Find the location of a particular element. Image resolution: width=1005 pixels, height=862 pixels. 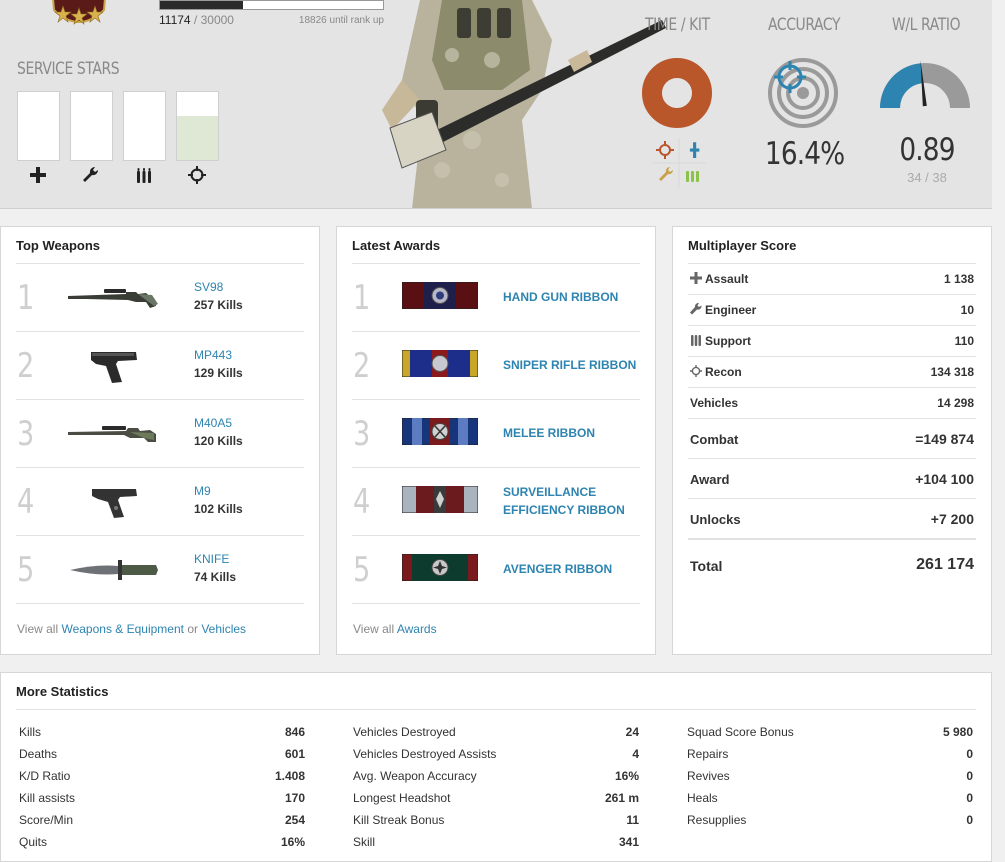

rank-xp-total: / 30000 is located at coordinates (212, 20).